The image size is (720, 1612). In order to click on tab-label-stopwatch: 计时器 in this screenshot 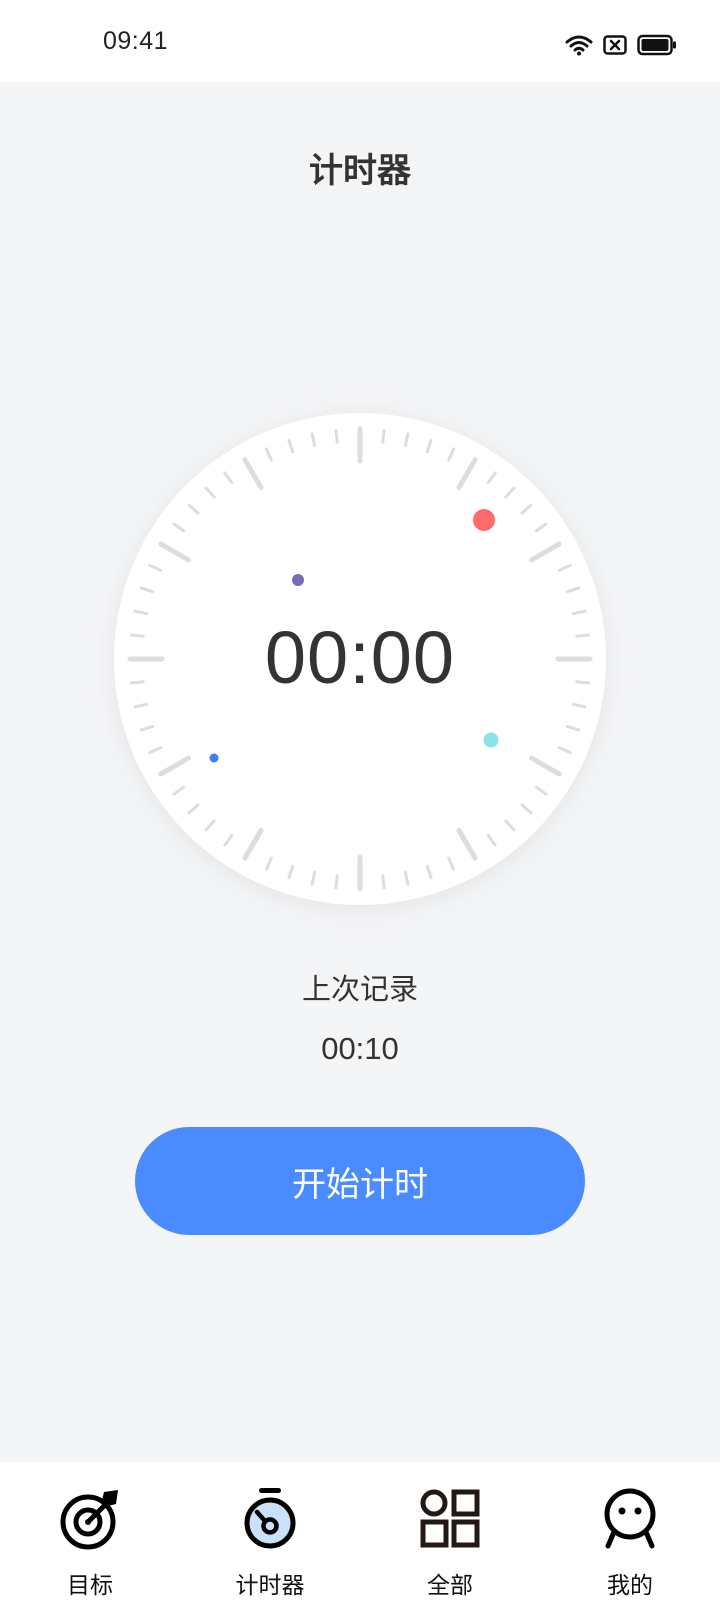, I will do `click(270, 1586)`.